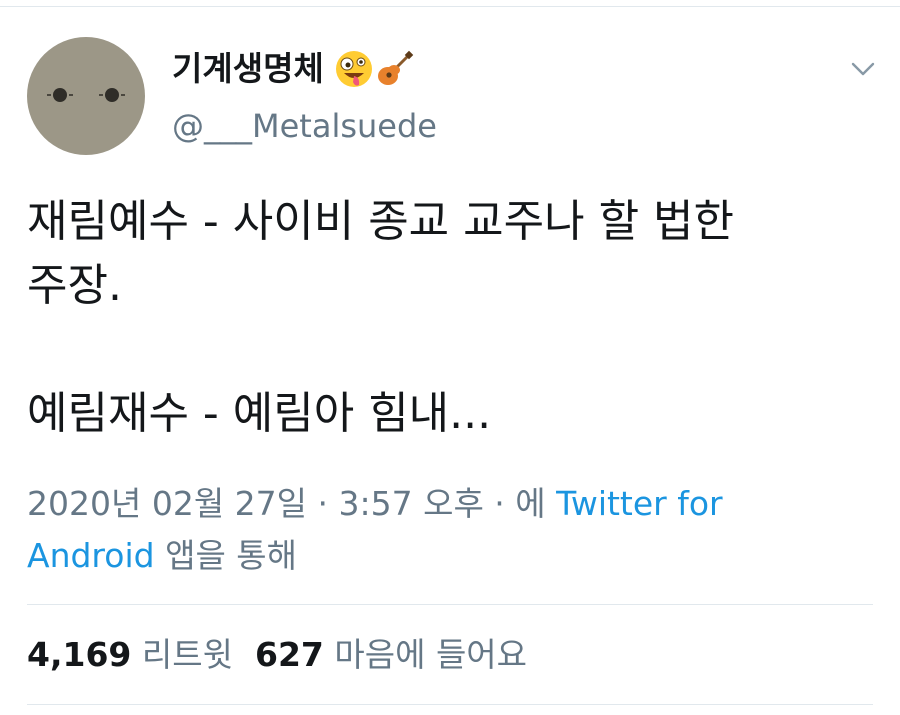 Image resolution: width=900 pixels, height=715 pixels. What do you see at coordinates (450, 604) in the screenshot?
I see `stats-divider` at bounding box center [450, 604].